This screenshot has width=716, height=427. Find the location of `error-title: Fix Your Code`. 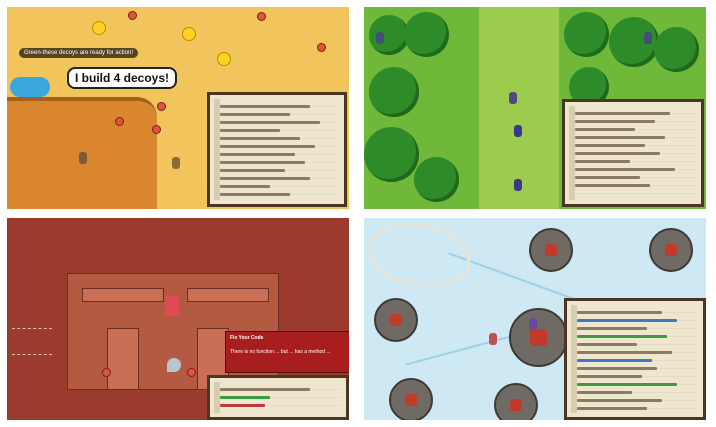

error-title: Fix Your Code is located at coordinates (247, 338).